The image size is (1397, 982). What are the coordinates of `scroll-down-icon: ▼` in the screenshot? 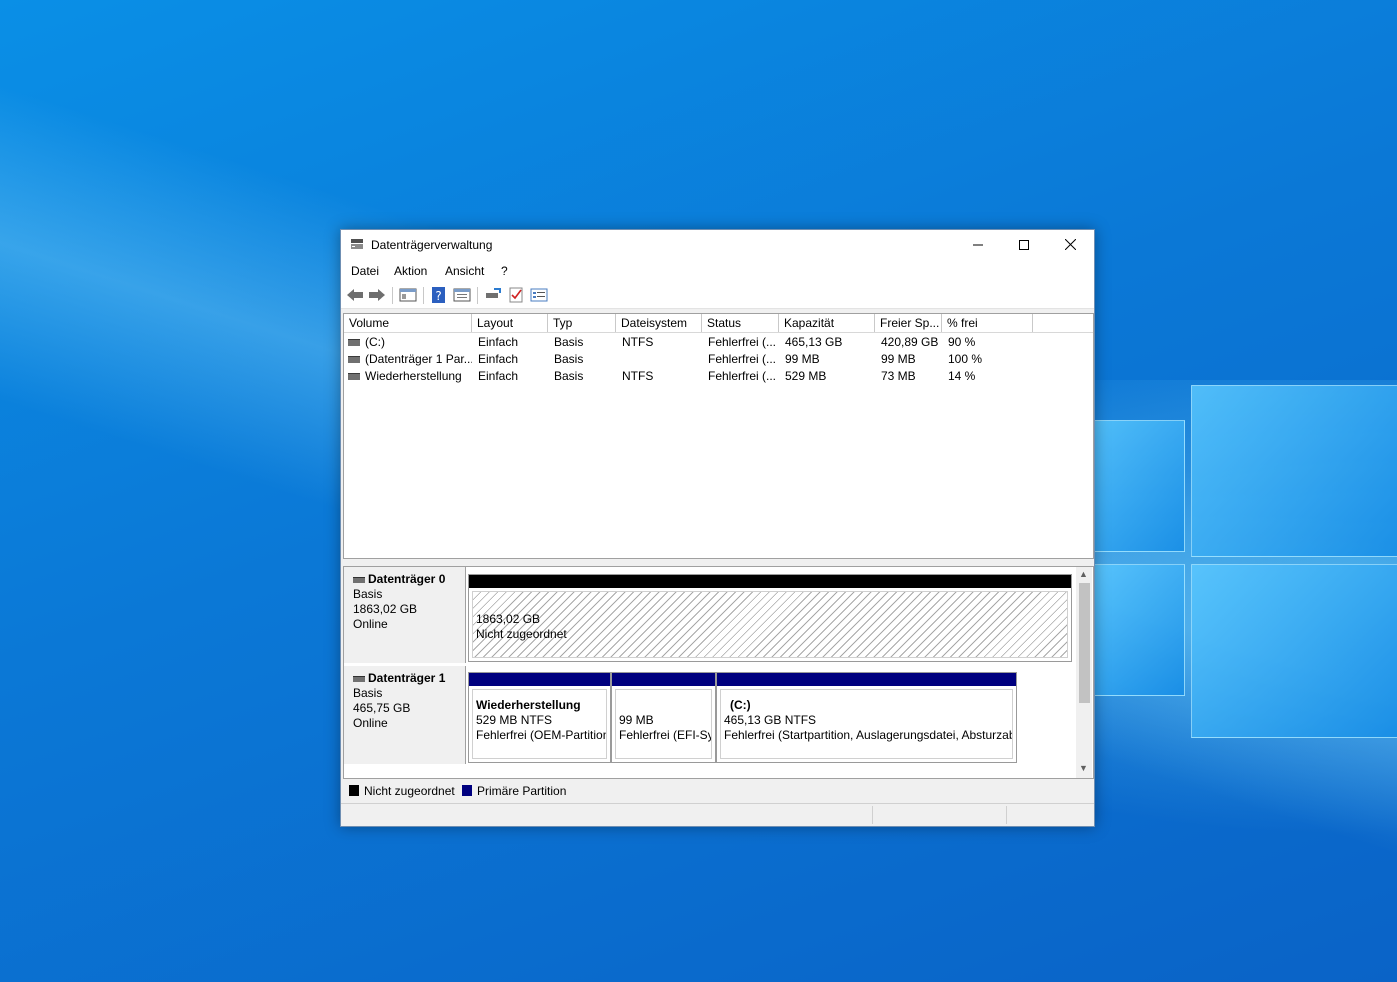 It's located at (1083, 768).